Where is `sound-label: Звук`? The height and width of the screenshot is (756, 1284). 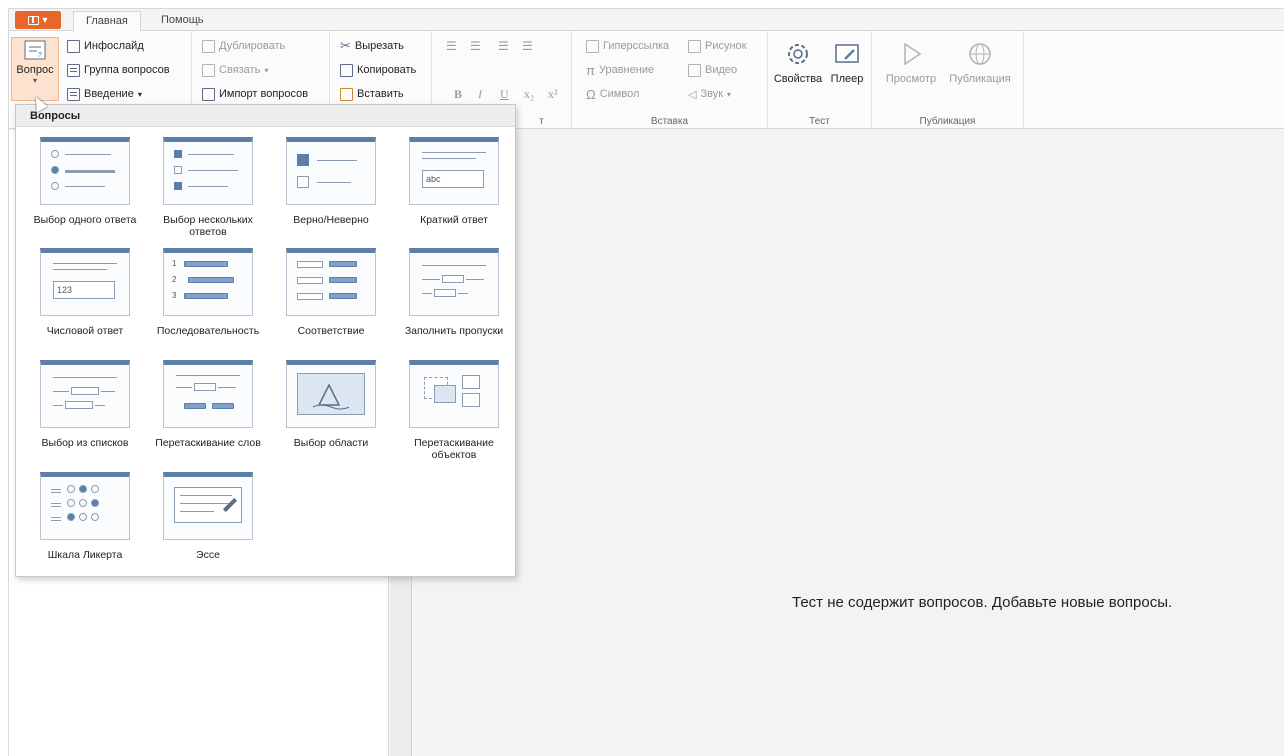
sound-label: Звук is located at coordinates (712, 94).